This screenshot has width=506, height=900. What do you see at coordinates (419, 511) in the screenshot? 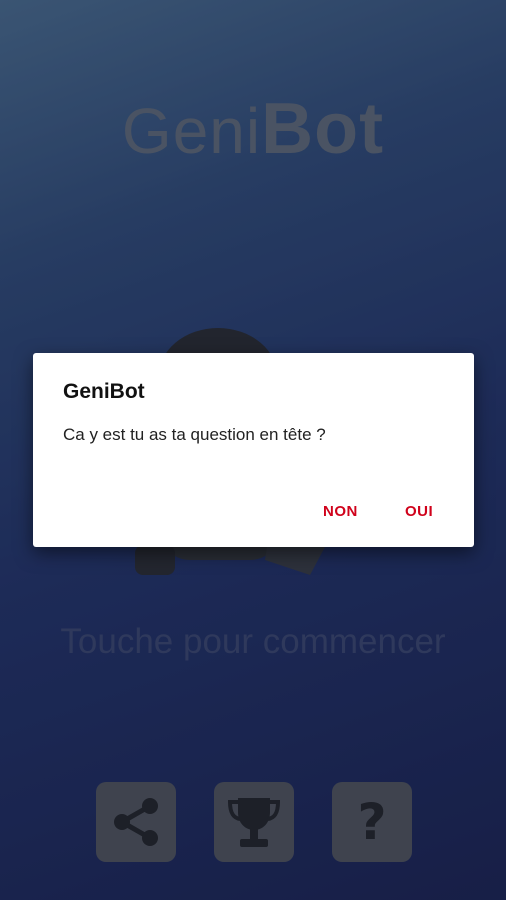
I see `oui-button: OUI` at bounding box center [419, 511].